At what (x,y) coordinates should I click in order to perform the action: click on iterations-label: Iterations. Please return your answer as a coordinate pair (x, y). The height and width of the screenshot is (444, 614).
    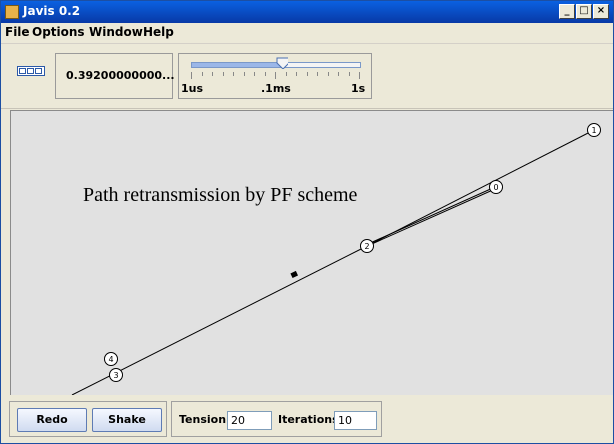
    Looking at the image, I should click on (308, 419).